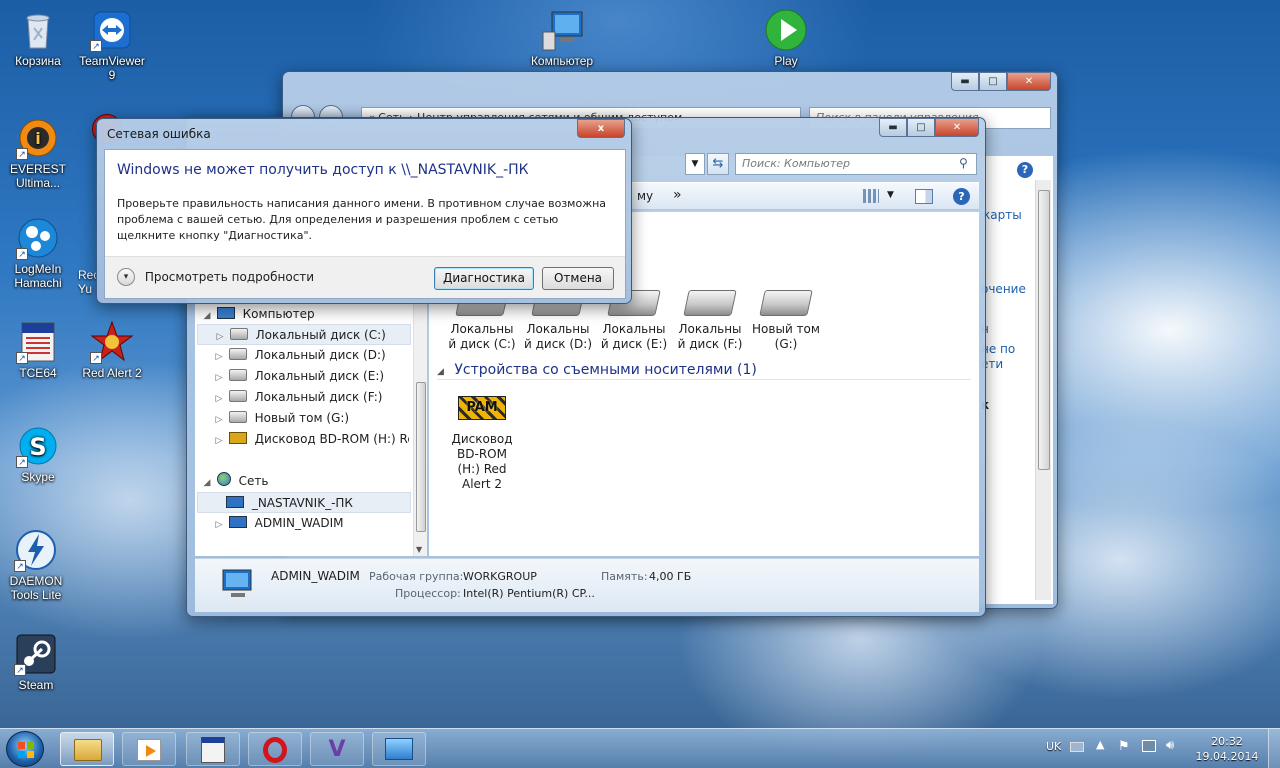 This screenshot has height=768, width=1280. I want to click on clock-time: 20:32, so click(1227, 741).